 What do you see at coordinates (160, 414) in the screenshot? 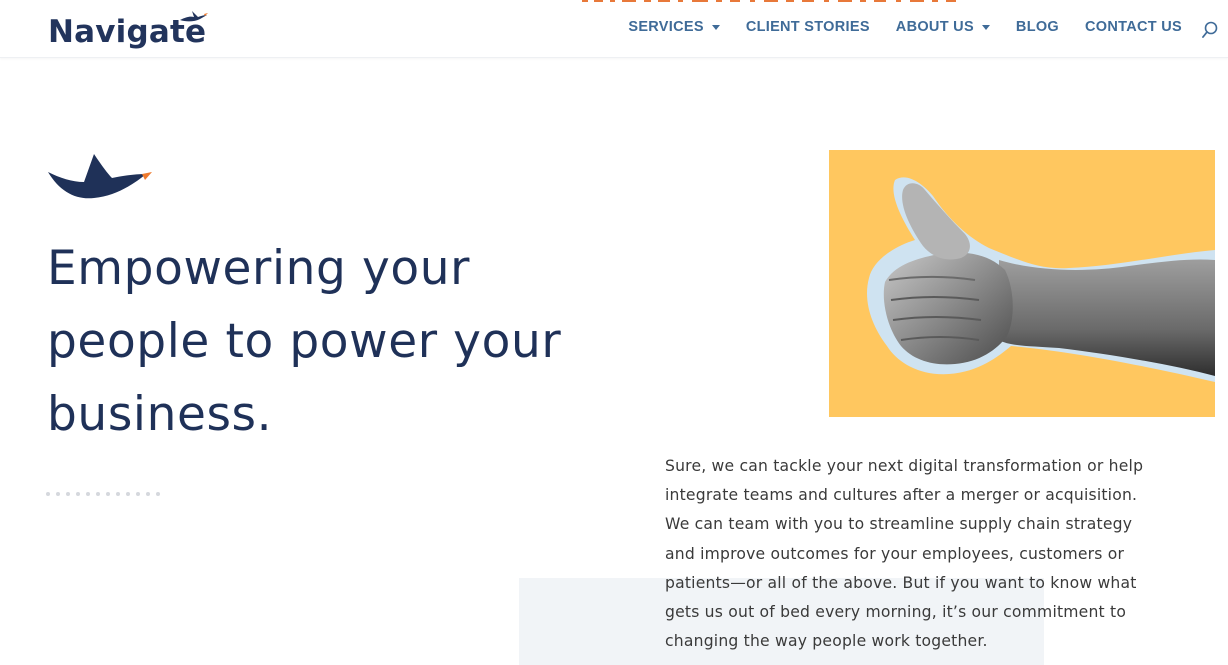
I see `hero-title-line-3: business.` at bounding box center [160, 414].